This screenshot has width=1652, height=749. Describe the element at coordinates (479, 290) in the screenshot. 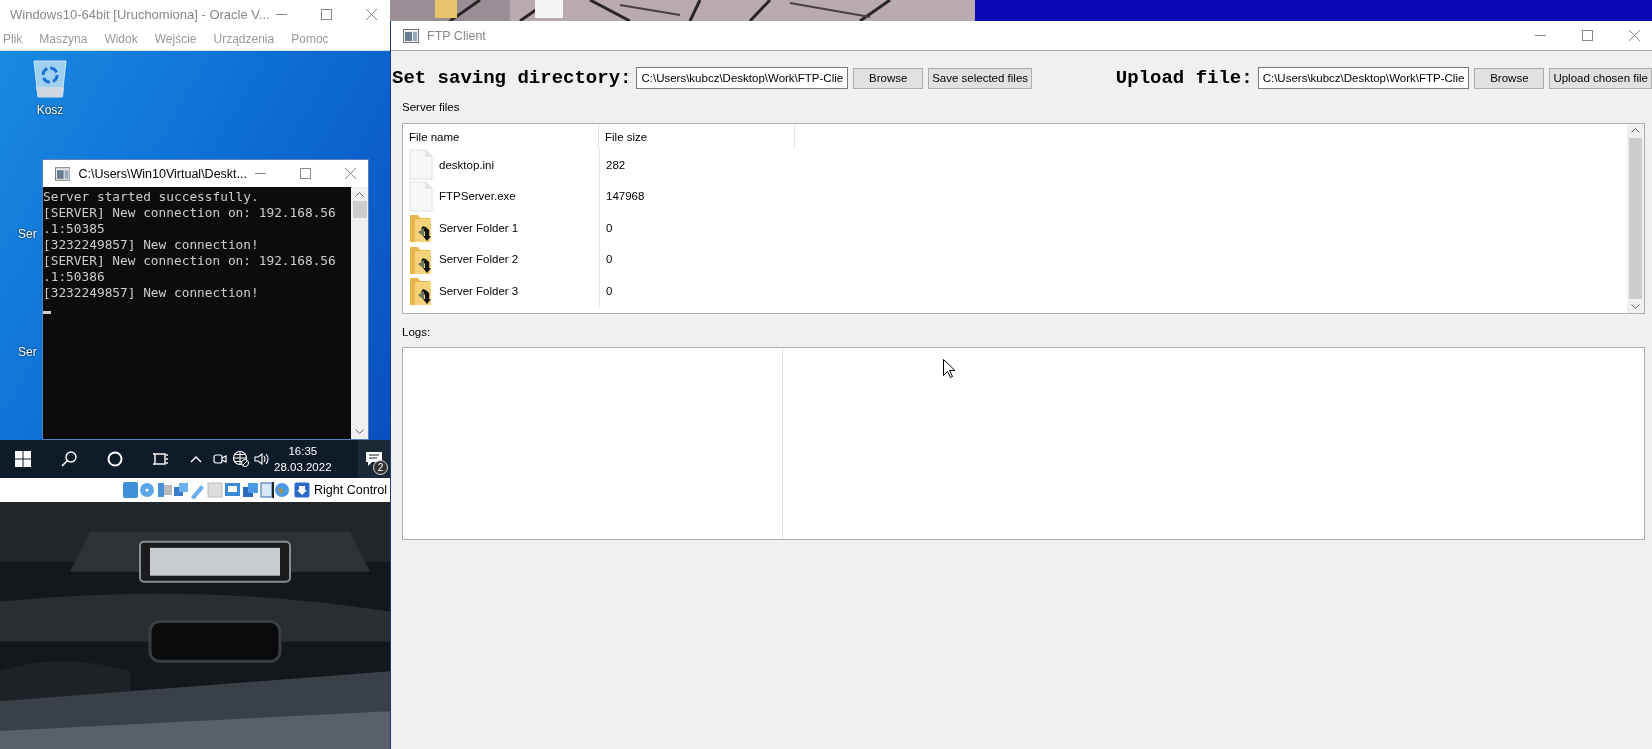

I see `file-name: Server Folder 3` at that location.